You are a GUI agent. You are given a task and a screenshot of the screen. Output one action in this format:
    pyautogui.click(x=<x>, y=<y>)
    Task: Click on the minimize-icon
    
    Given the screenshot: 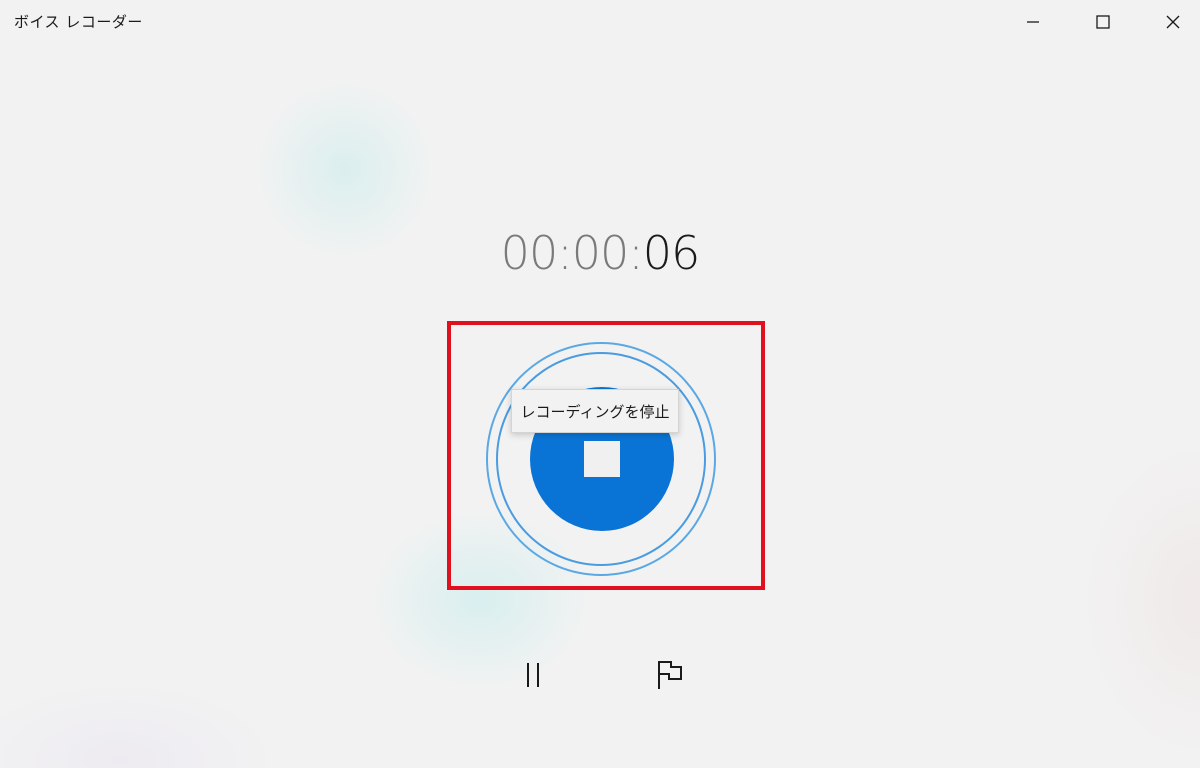 What is the action you would take?
    pyautogui.click(x=1033, y=22)
    